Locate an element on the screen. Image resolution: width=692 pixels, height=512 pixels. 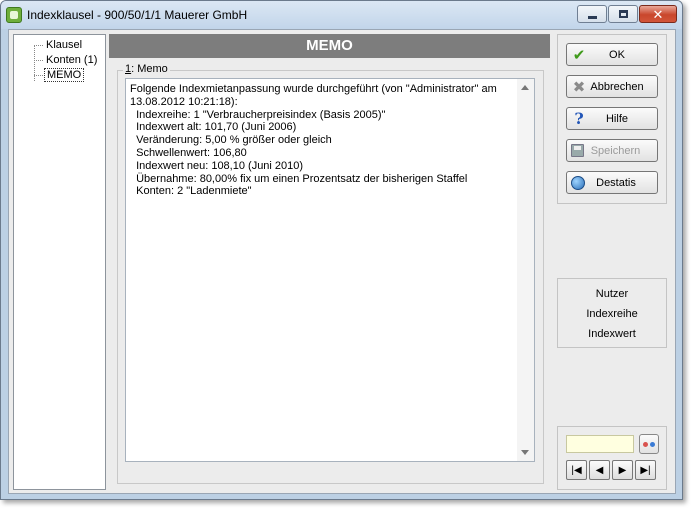
scroll-down-icon is located at coordinates (525, 452).